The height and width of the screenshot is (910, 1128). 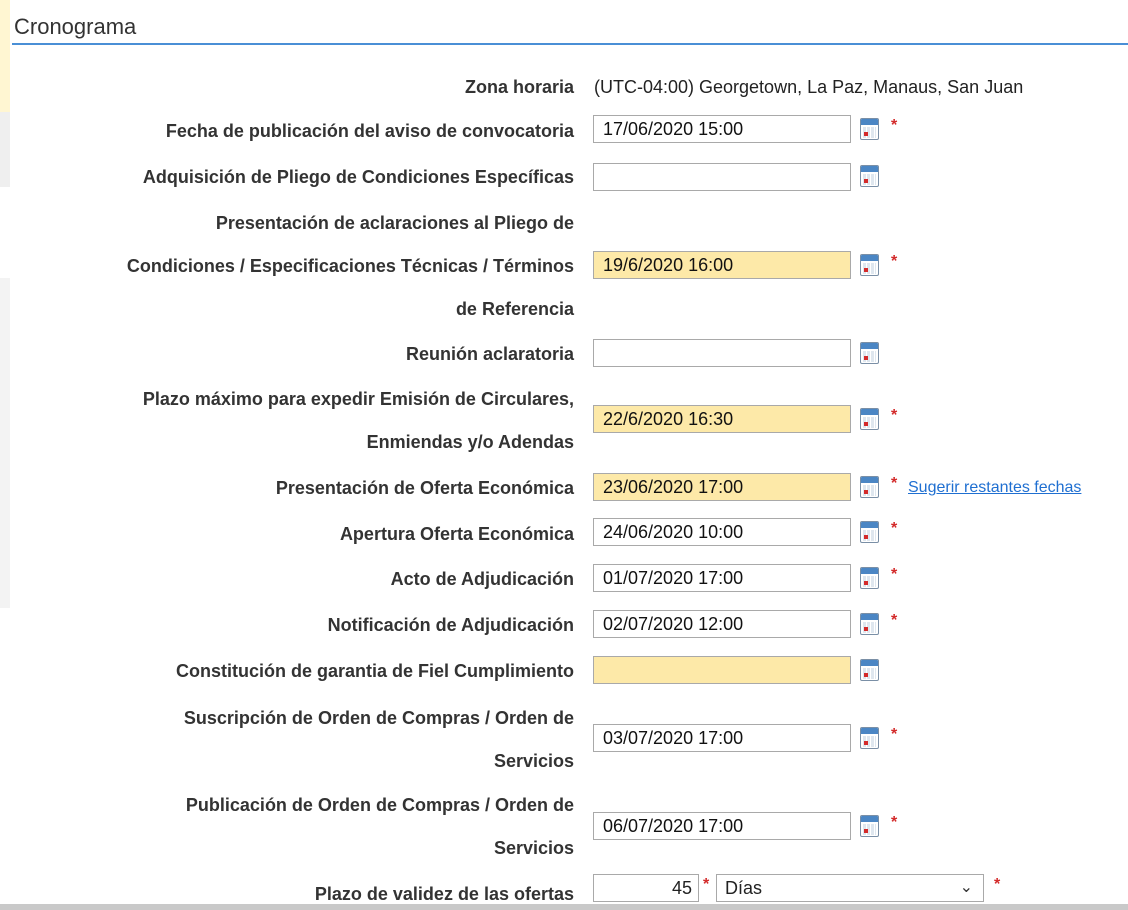 I want to click on presentacion-oferta-input: 23/06/2020 17:00, so click(x=722, y=487).